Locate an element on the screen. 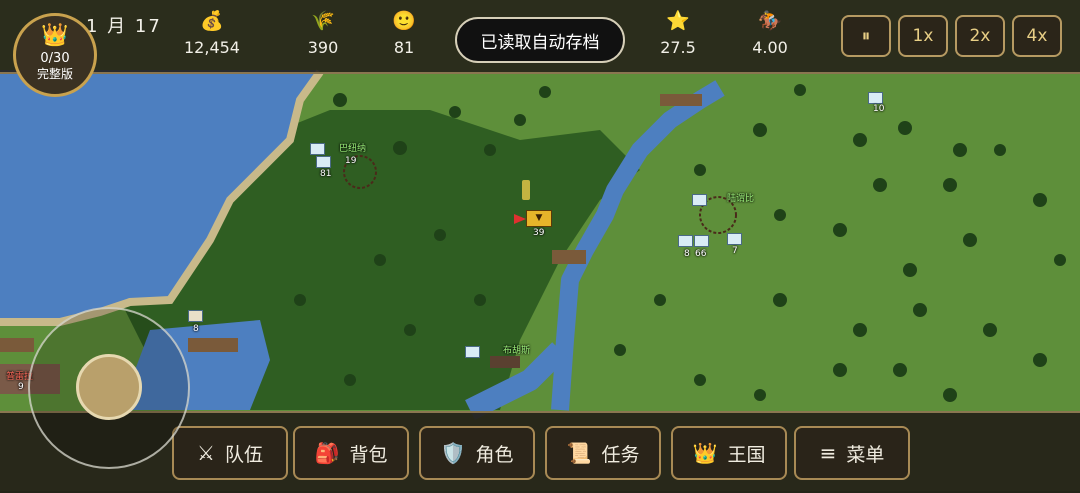  wheat-icon: 🌾 is located at coordinates (323, 21).